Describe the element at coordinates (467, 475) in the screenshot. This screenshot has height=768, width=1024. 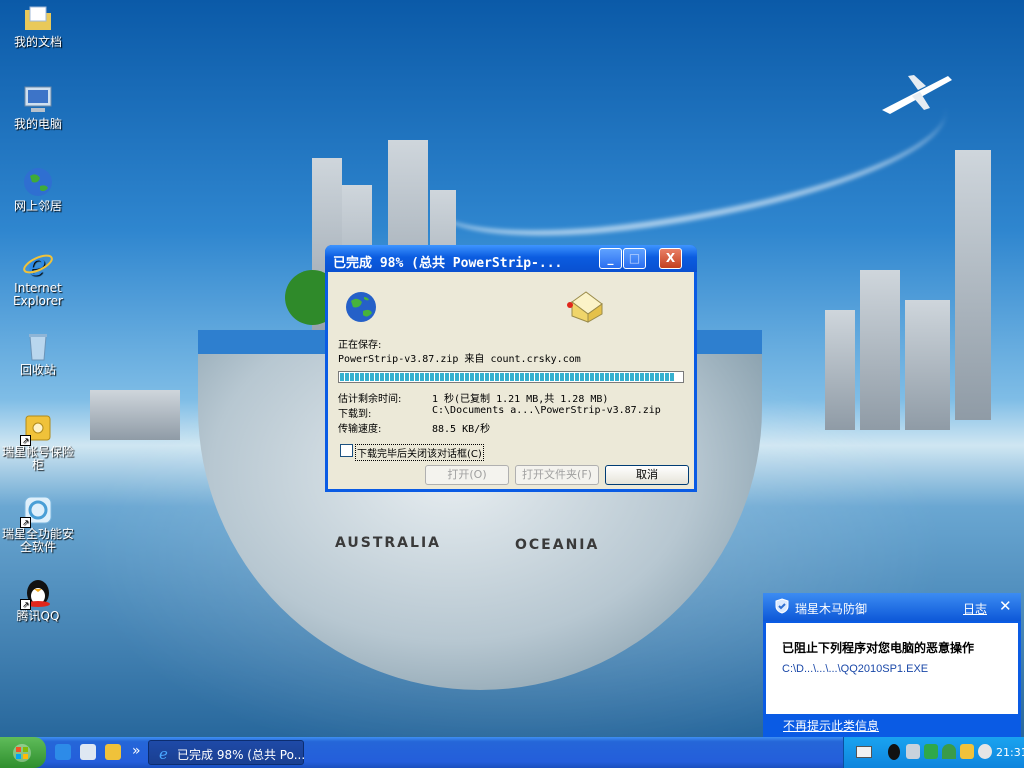
I see `open-button: 打开(O)` at that location.